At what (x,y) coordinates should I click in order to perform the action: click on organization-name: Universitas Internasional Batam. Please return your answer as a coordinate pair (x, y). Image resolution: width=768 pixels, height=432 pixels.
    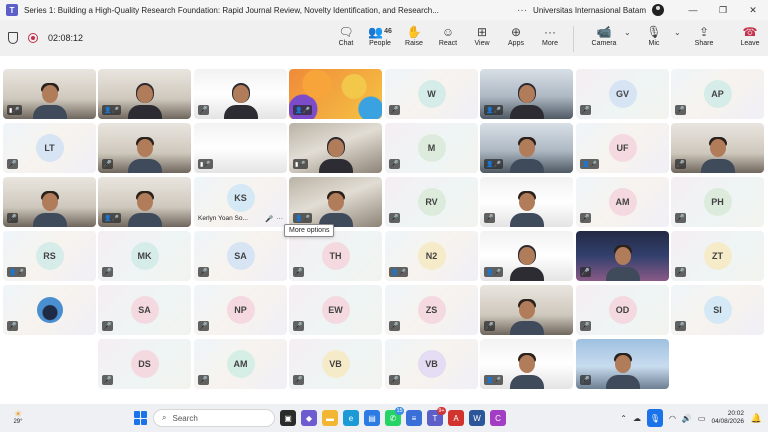
    Looking at the image, I should click on (589, 10).